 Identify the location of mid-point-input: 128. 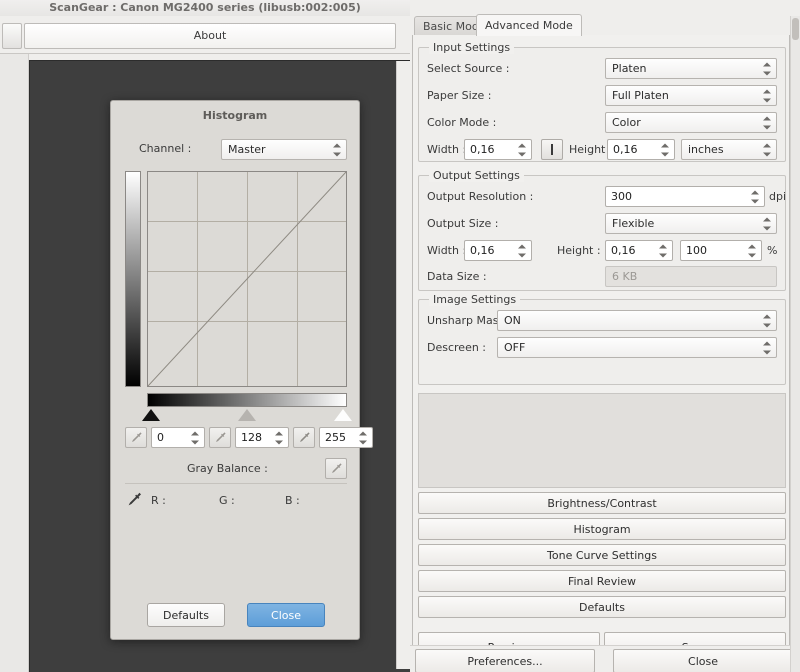
(262, 437).